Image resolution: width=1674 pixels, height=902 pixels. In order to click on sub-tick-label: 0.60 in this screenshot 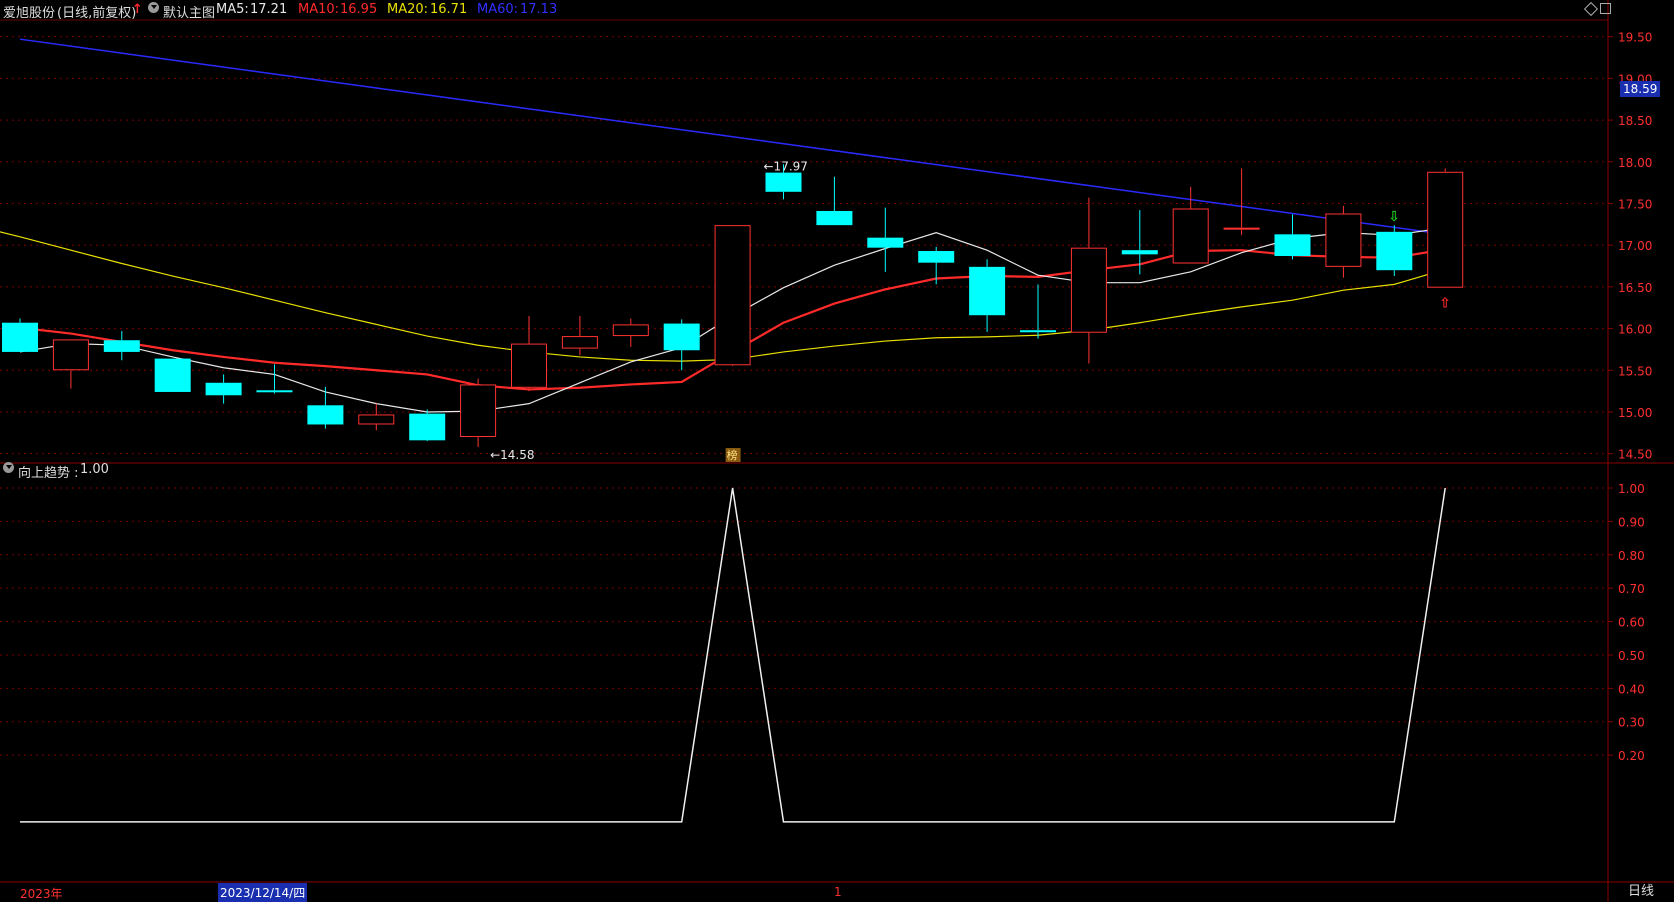, I will do `click(1631, 623)`.